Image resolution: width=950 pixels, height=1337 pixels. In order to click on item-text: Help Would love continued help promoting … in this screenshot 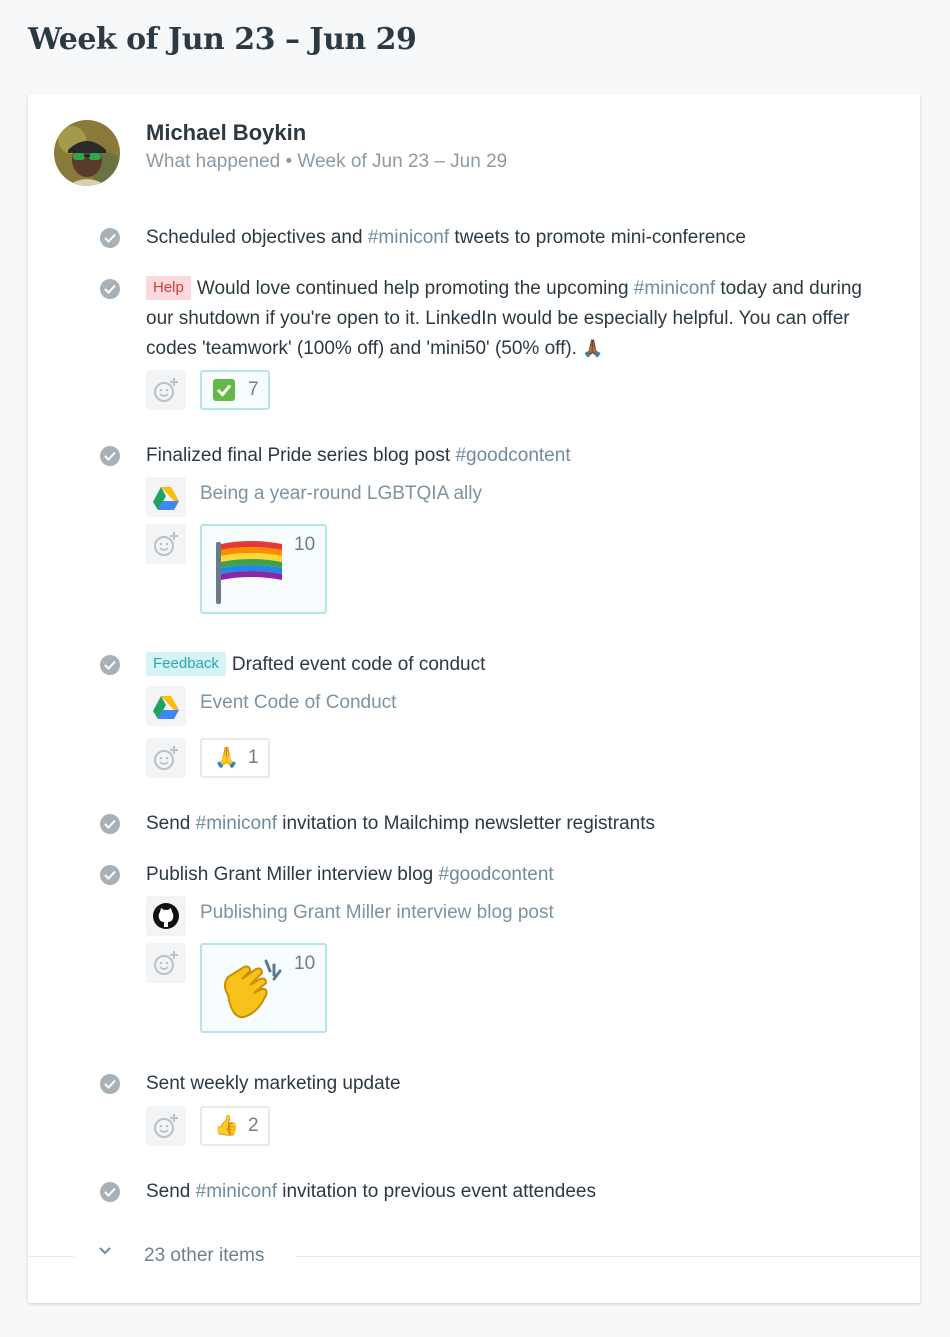, I will do `click(504, 317)`.